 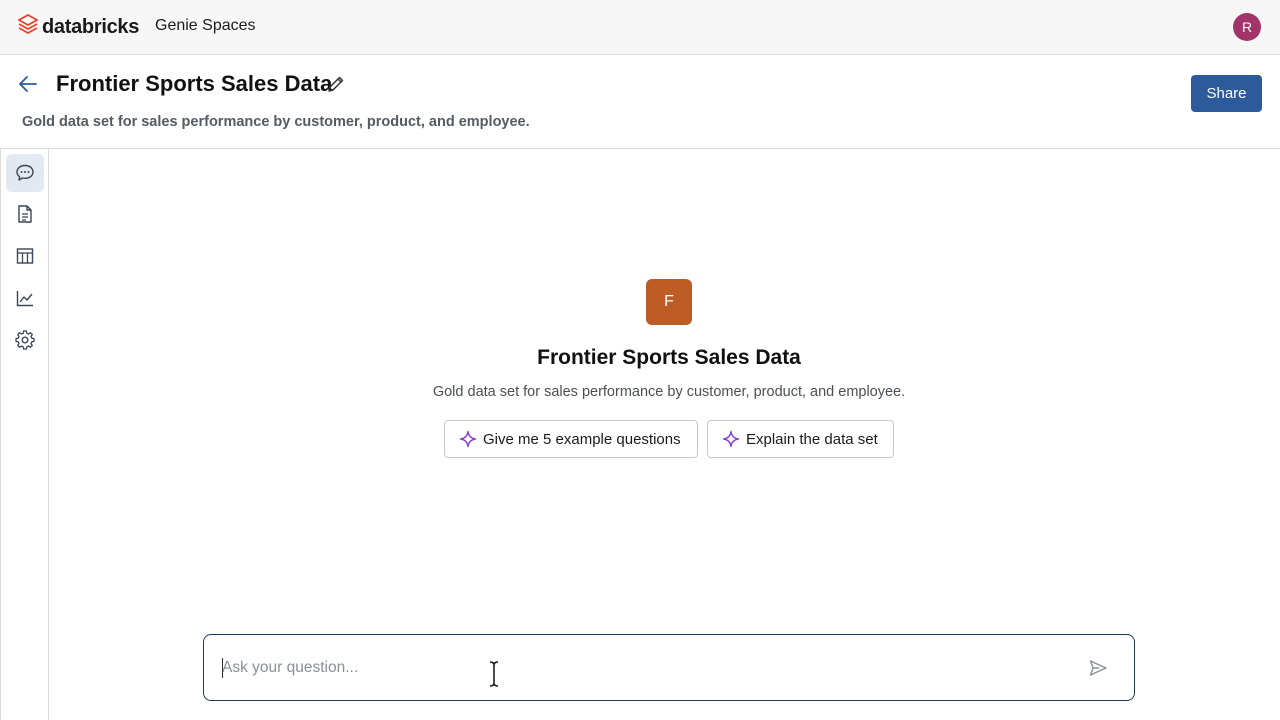 I want to click on edit-title-button, so click(x=336, y=84).